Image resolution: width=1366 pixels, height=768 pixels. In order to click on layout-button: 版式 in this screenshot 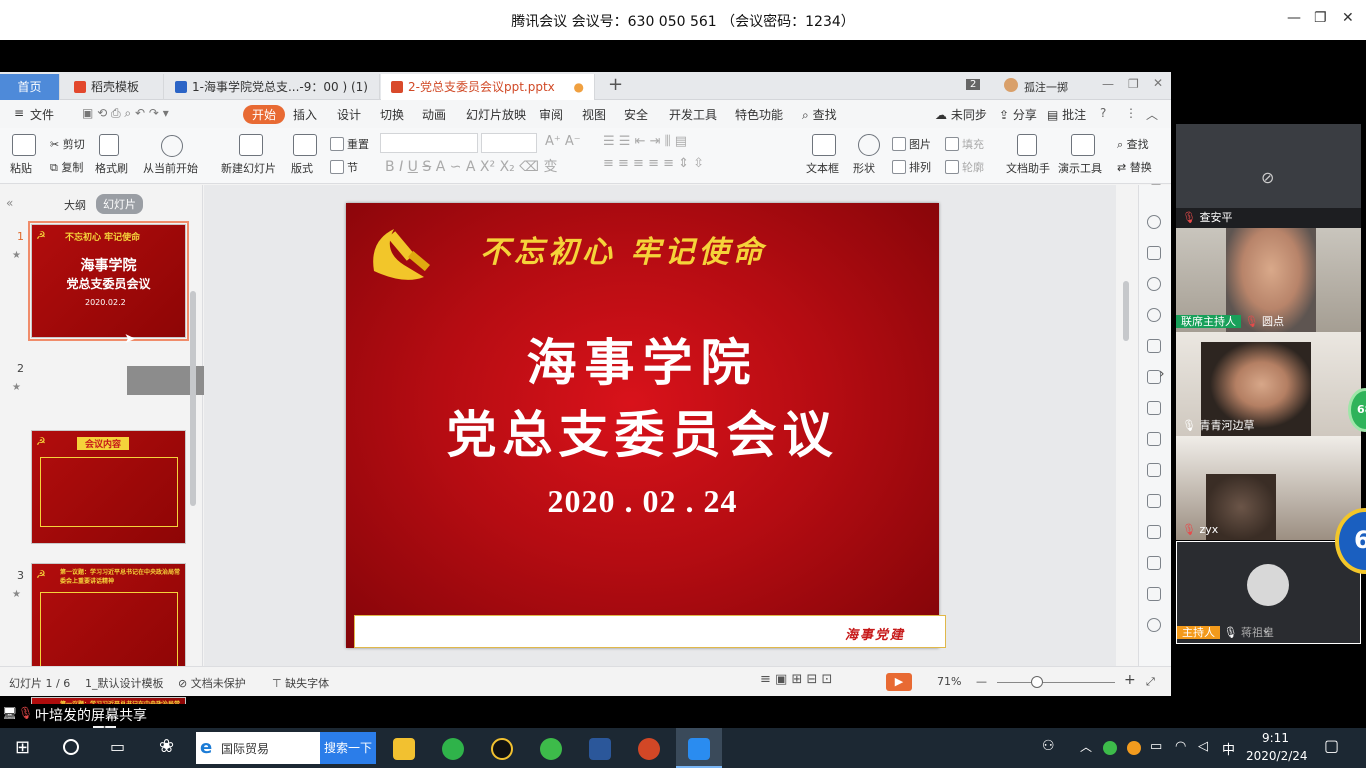, I will do `click(302, 168)`.